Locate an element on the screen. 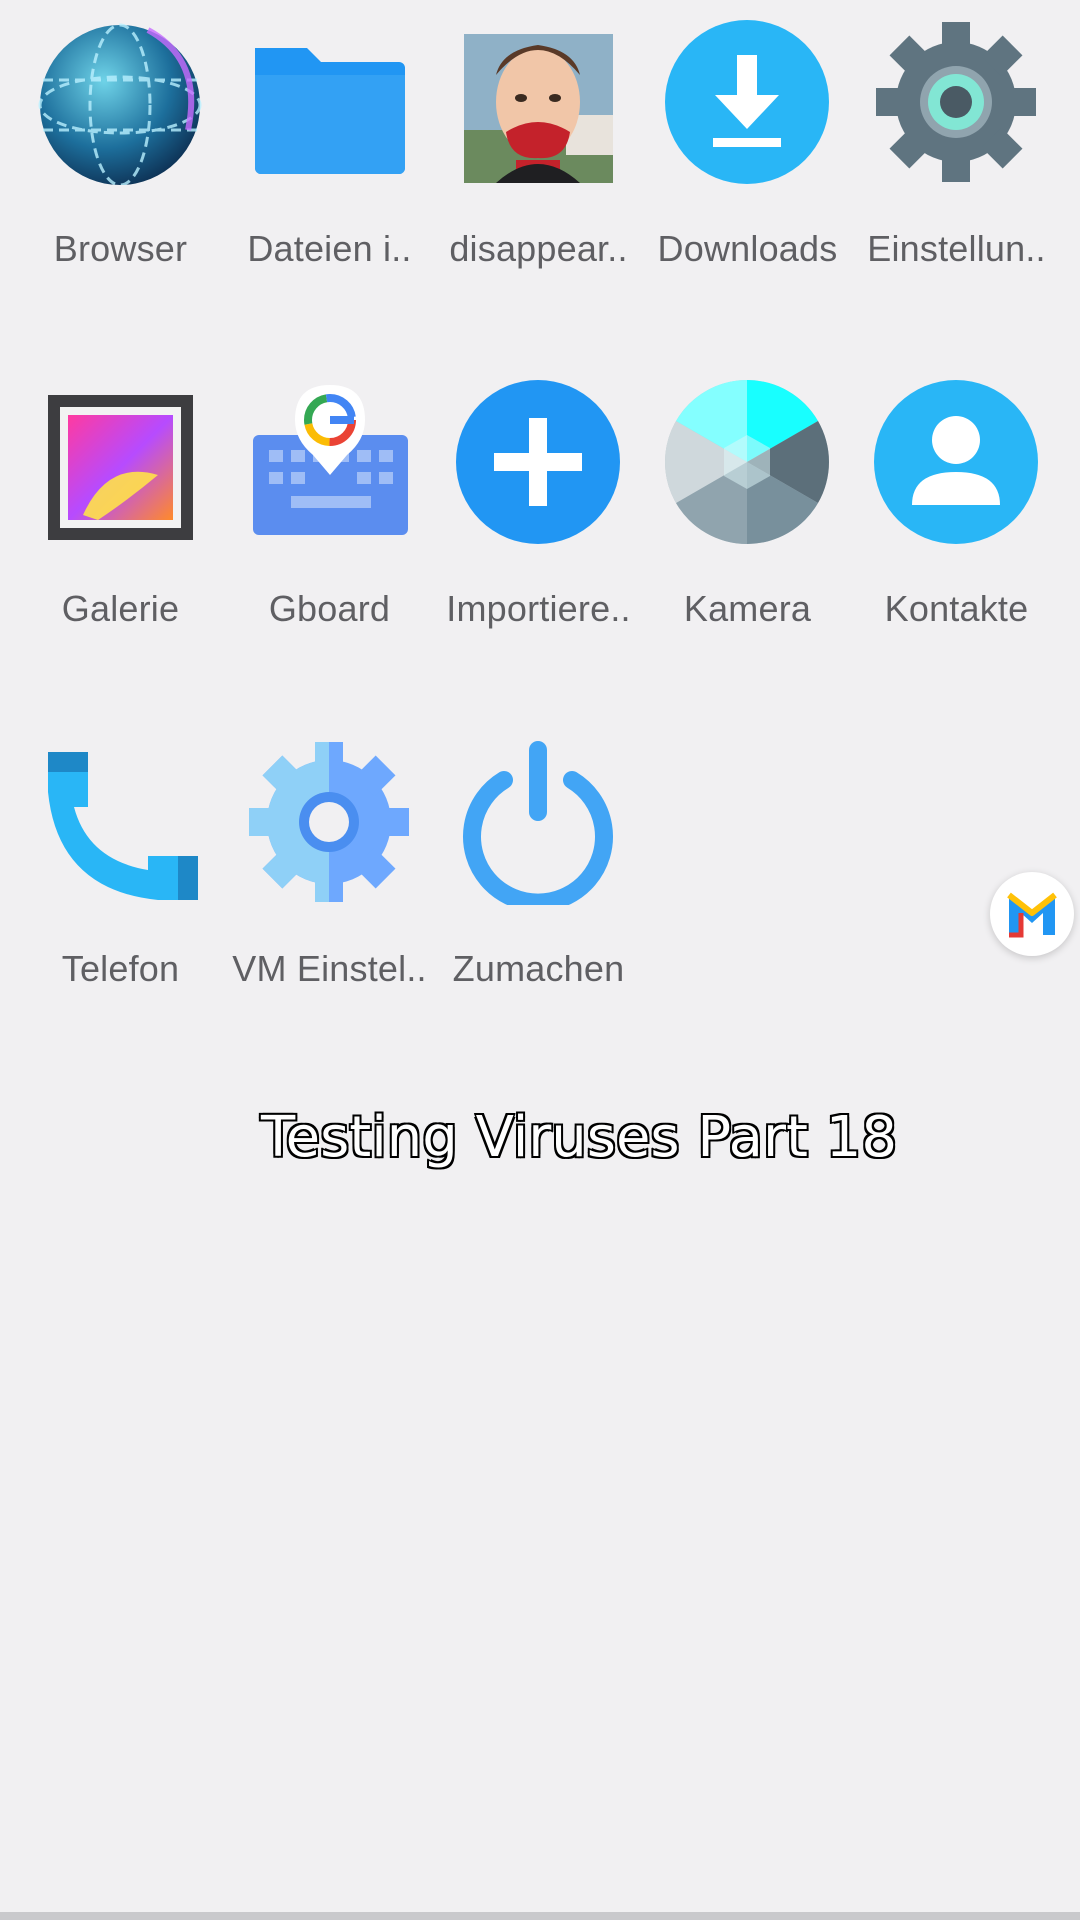 Image resolution: width=1080 pixels, height=1920 pixels. app-kamera: Kamera is located at coordinates (747, 520).